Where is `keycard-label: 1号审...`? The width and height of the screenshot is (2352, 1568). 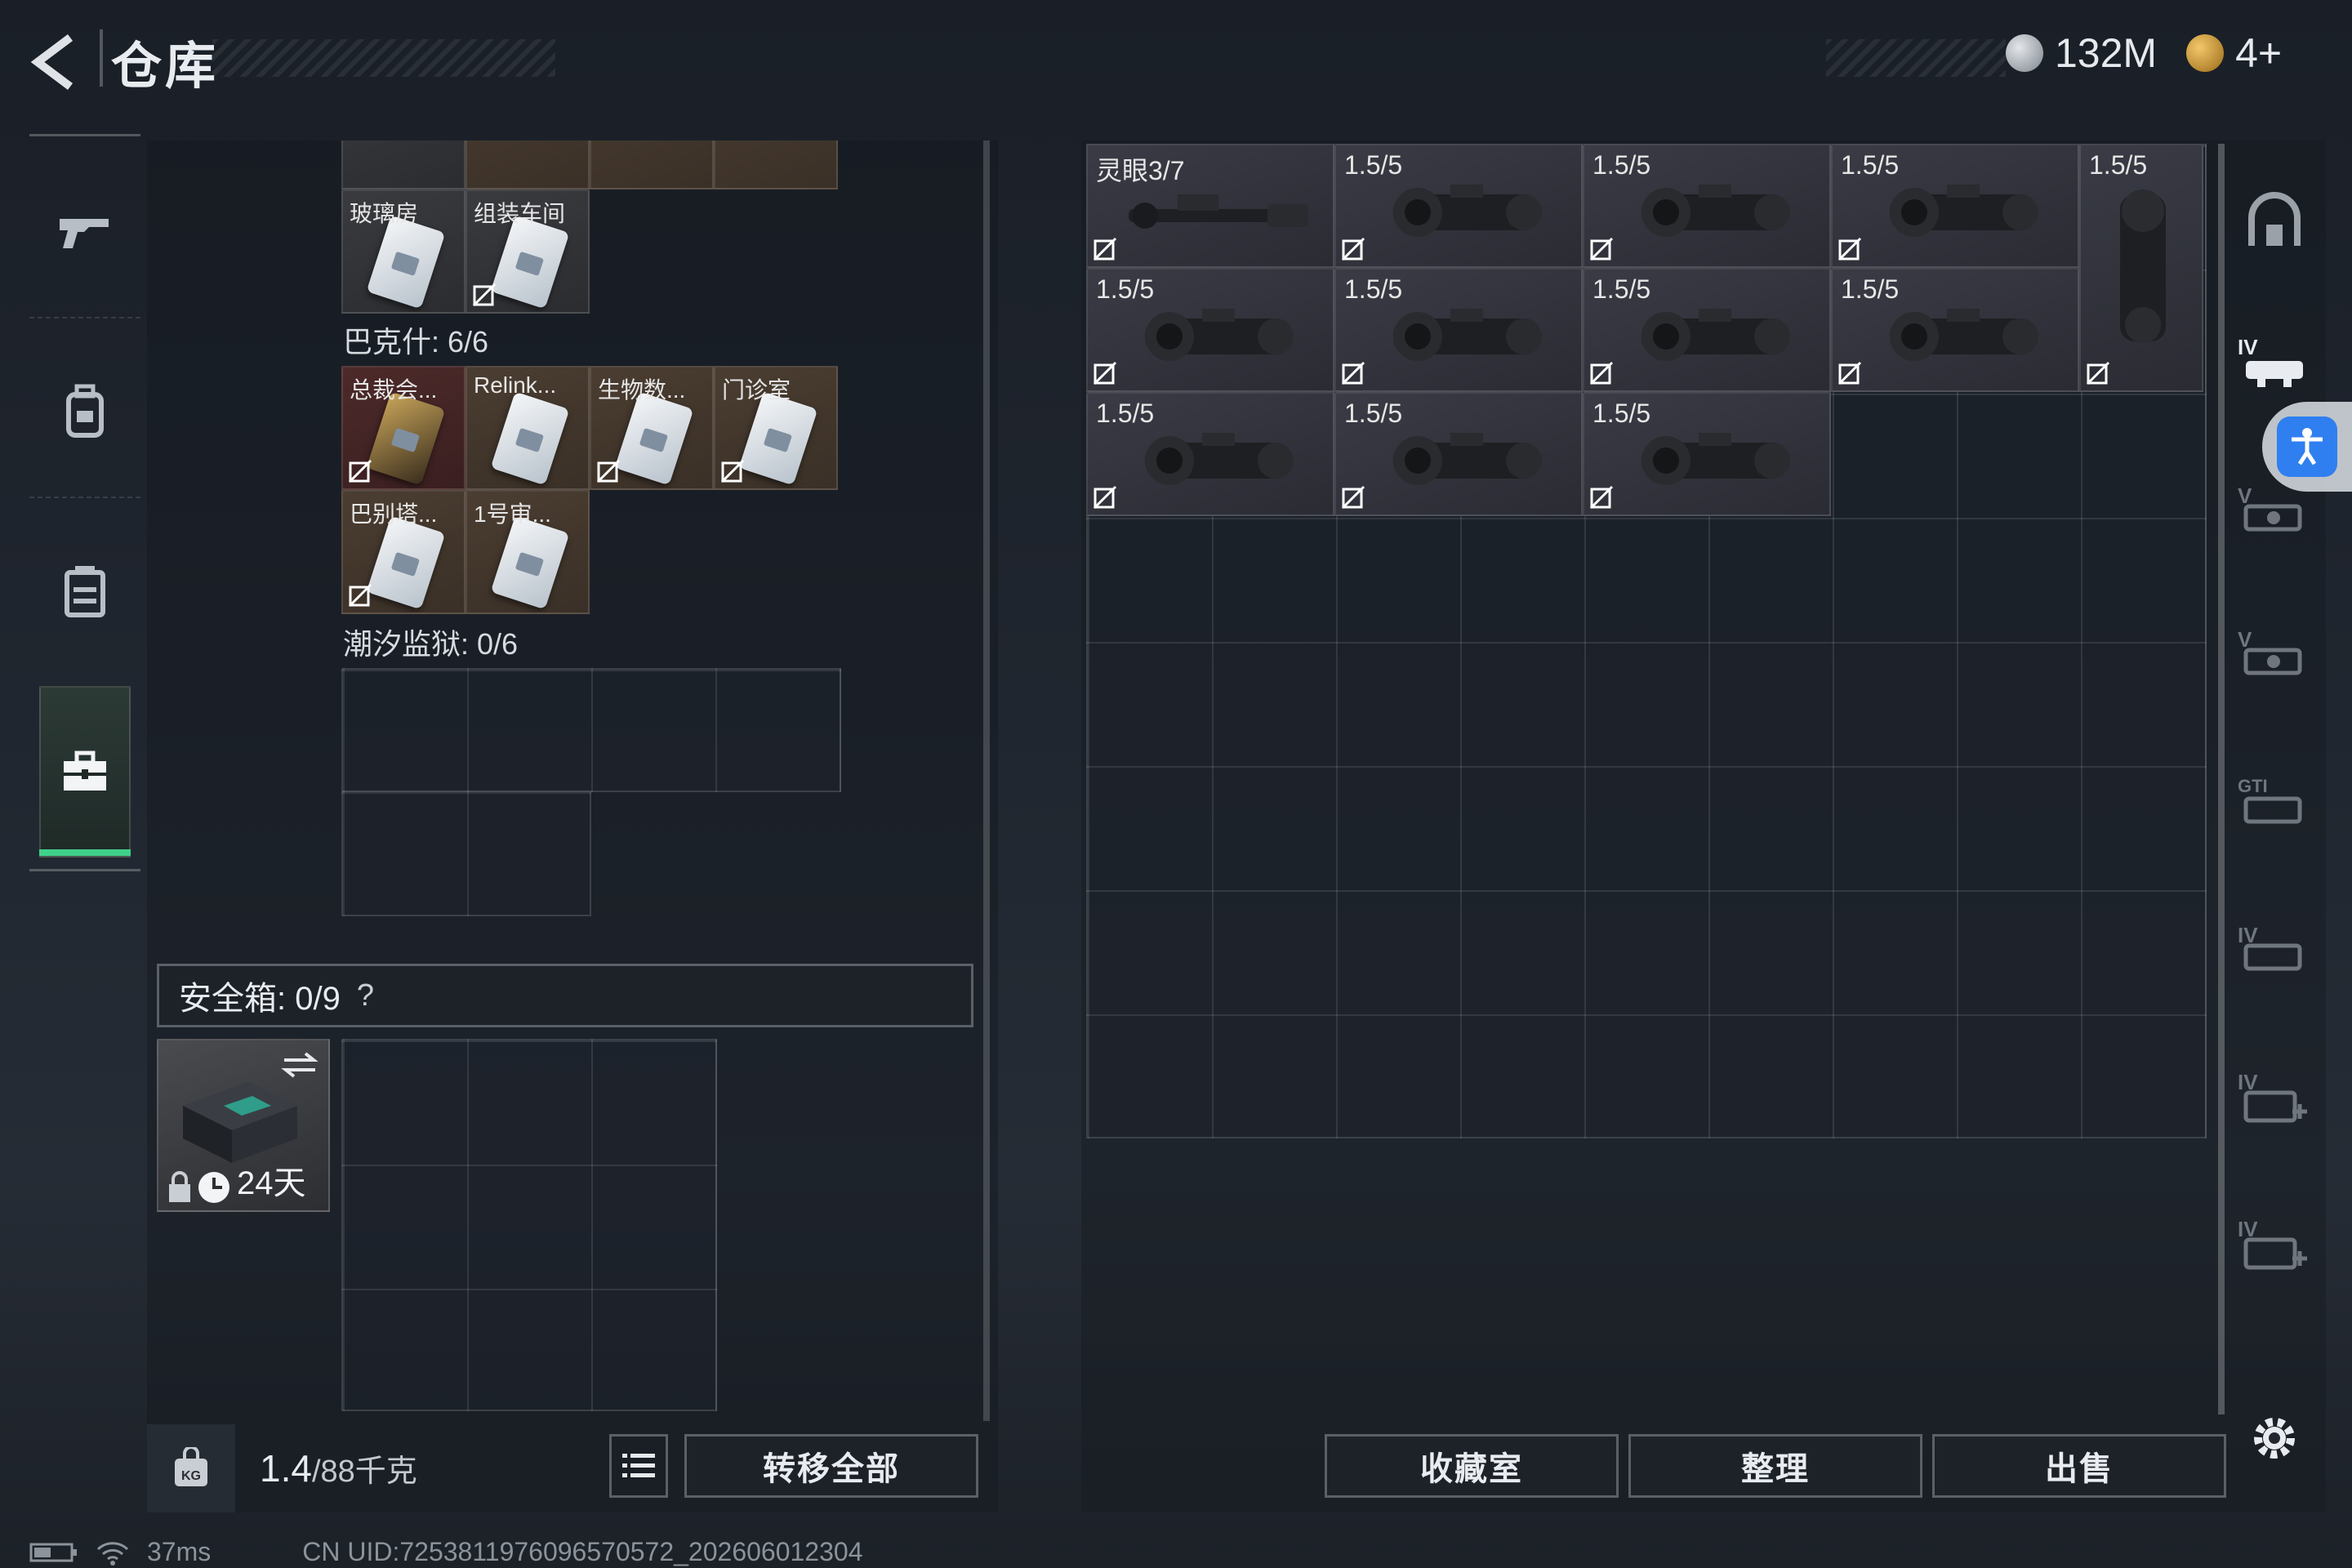 keycard-label: 1号审... is located at coordinates (512, 514).